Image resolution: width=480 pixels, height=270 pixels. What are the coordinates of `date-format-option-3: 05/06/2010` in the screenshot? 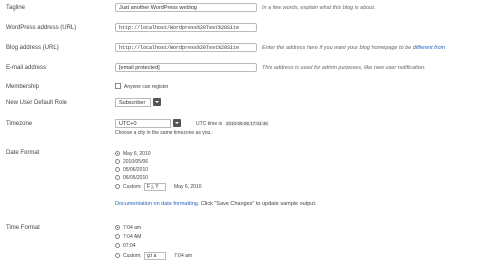 It's located at (136, 170).